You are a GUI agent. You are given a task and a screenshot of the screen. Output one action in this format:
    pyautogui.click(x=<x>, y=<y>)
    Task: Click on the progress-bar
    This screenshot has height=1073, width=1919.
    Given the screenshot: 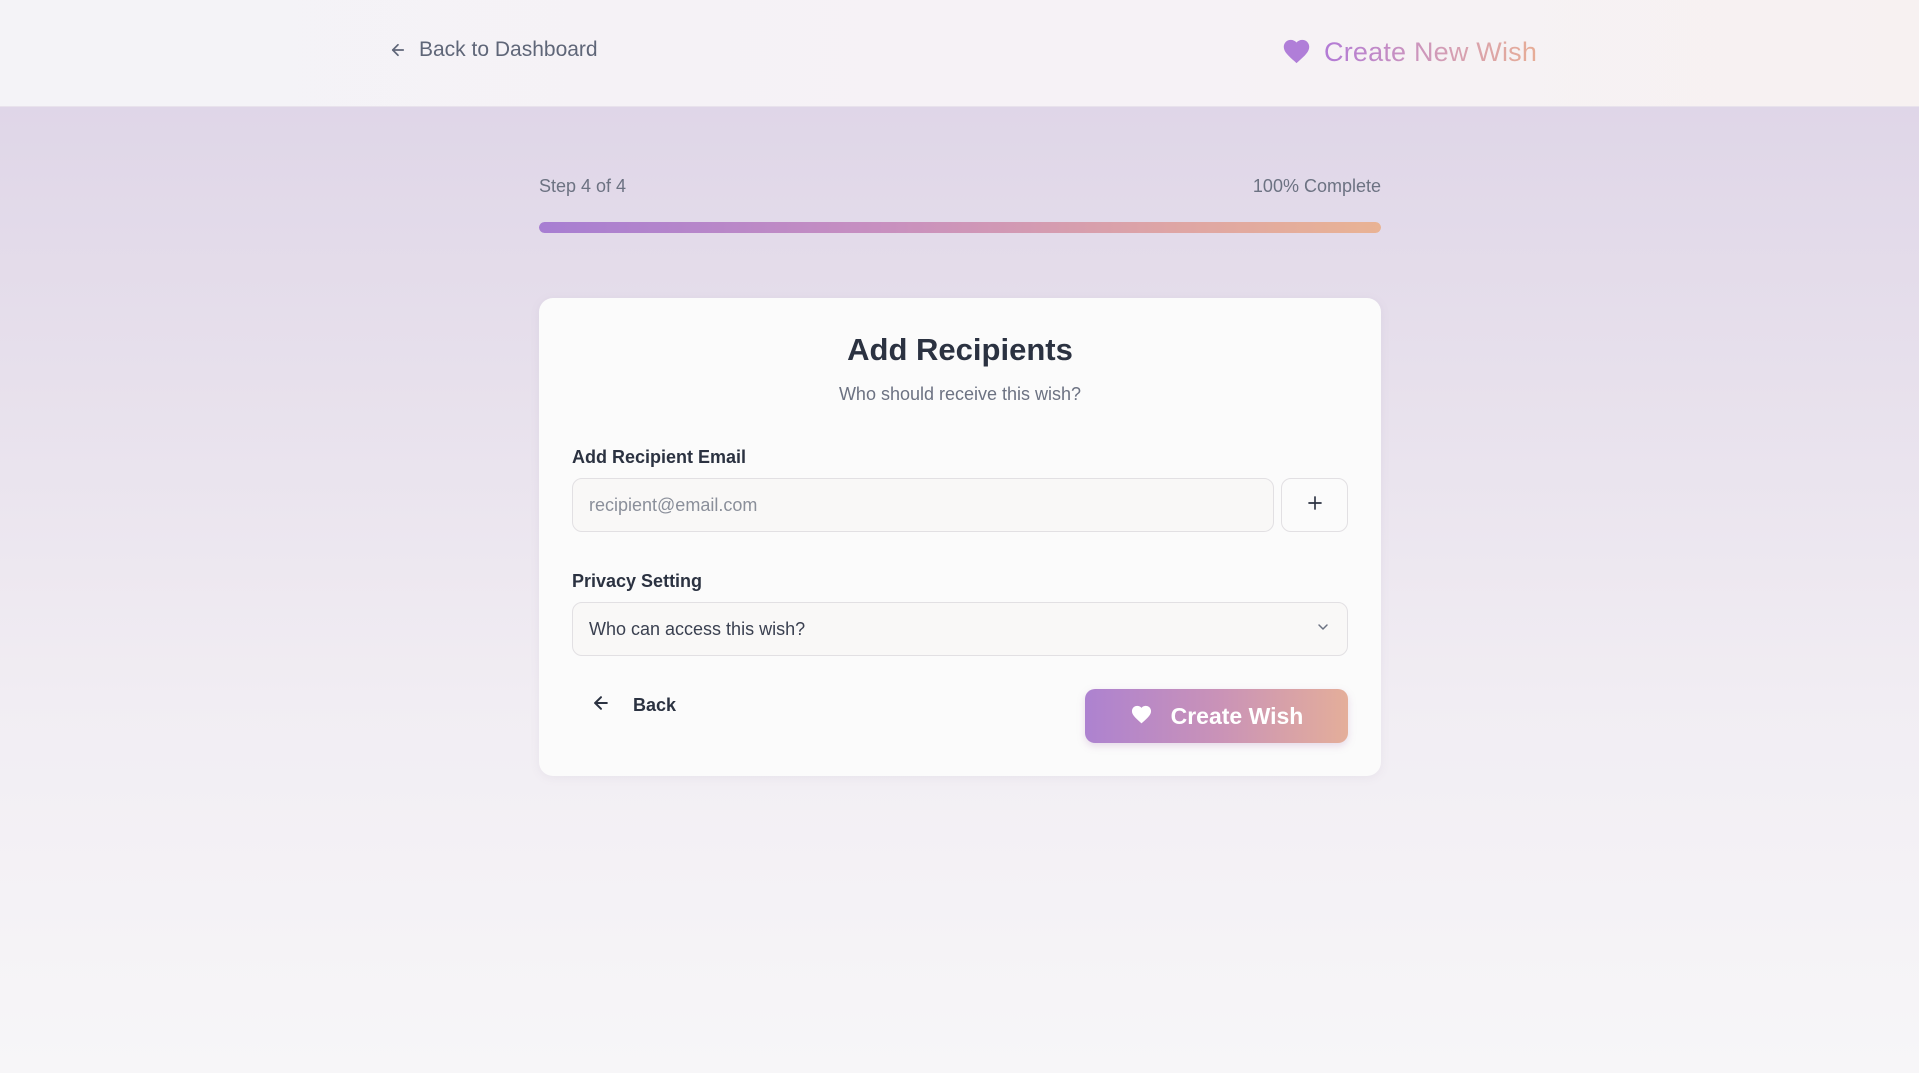 What is the action you would take?
    pyautogui.click(x=960, y=227)
    